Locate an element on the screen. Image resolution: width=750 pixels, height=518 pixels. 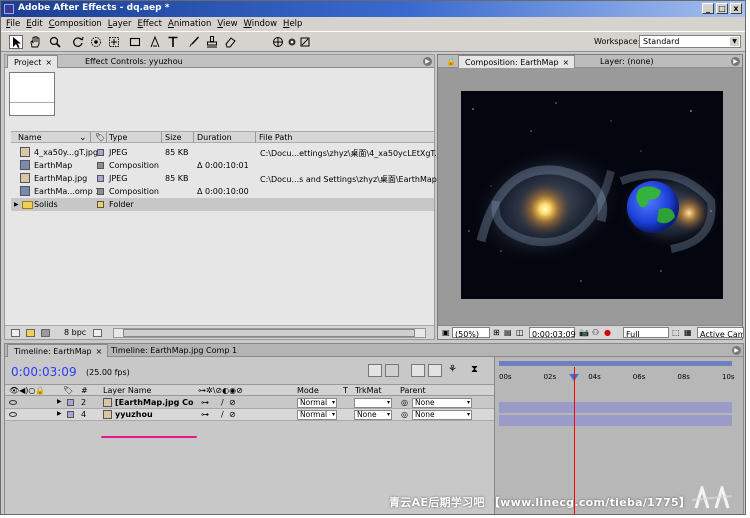
layer-name: [EarthMap.jpg Co is located at coordinates (154, 402).